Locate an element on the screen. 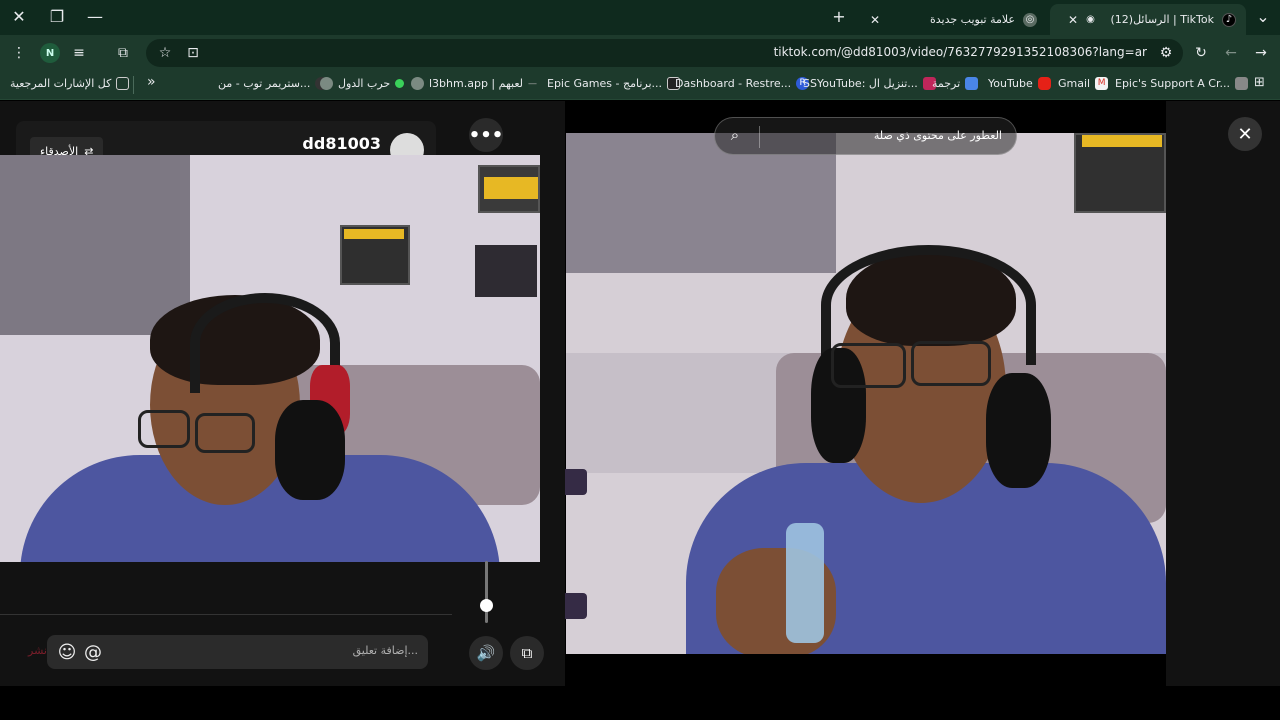  emoji-icon: ☺ is located at coordinates (67, 652).